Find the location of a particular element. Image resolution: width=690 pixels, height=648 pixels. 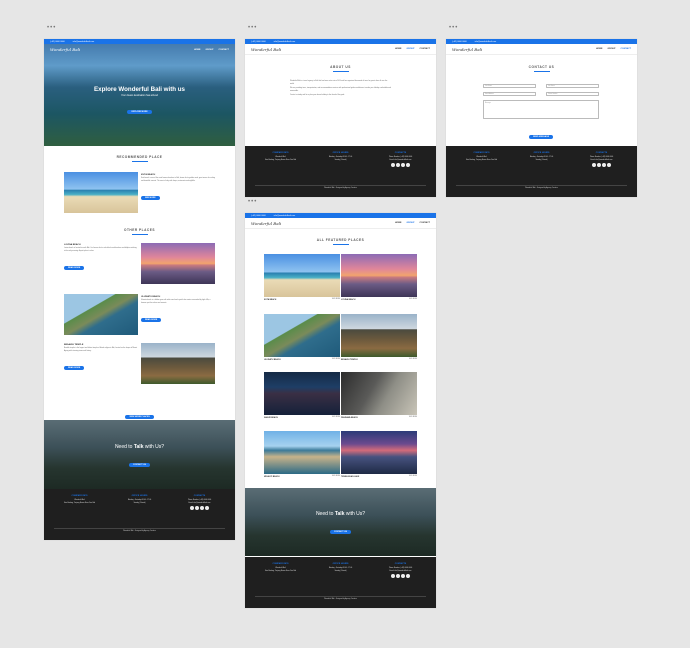

hero-title: Explore Wonderful Bali with us is located at coordinates (139, 89).